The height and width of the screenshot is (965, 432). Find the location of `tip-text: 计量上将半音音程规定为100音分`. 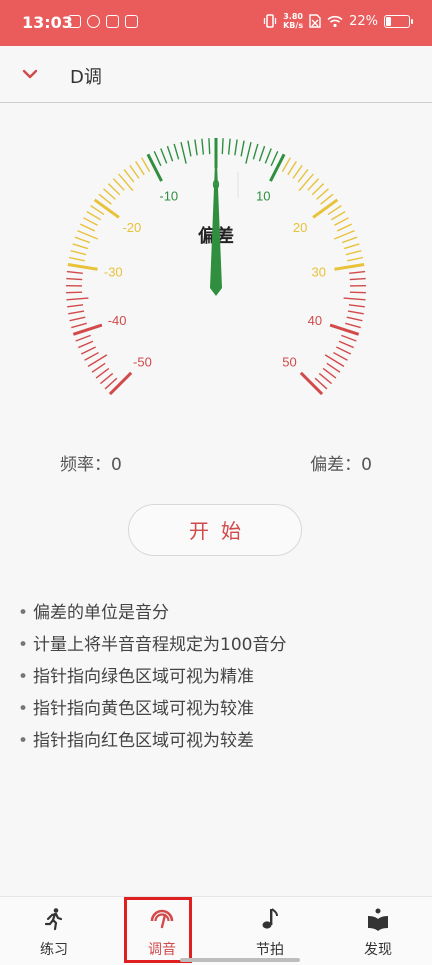

tip-text: 计量上将半音音程规定为100音分 is located at coordinates (159, 648).